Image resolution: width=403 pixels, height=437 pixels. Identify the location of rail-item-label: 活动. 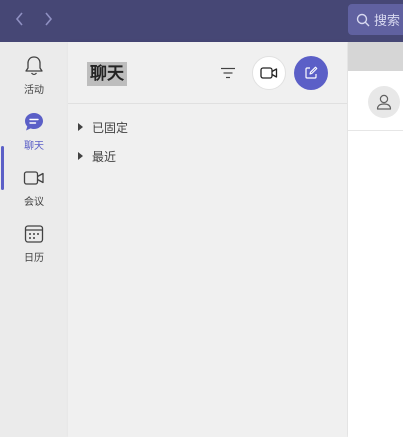
(34, 90).